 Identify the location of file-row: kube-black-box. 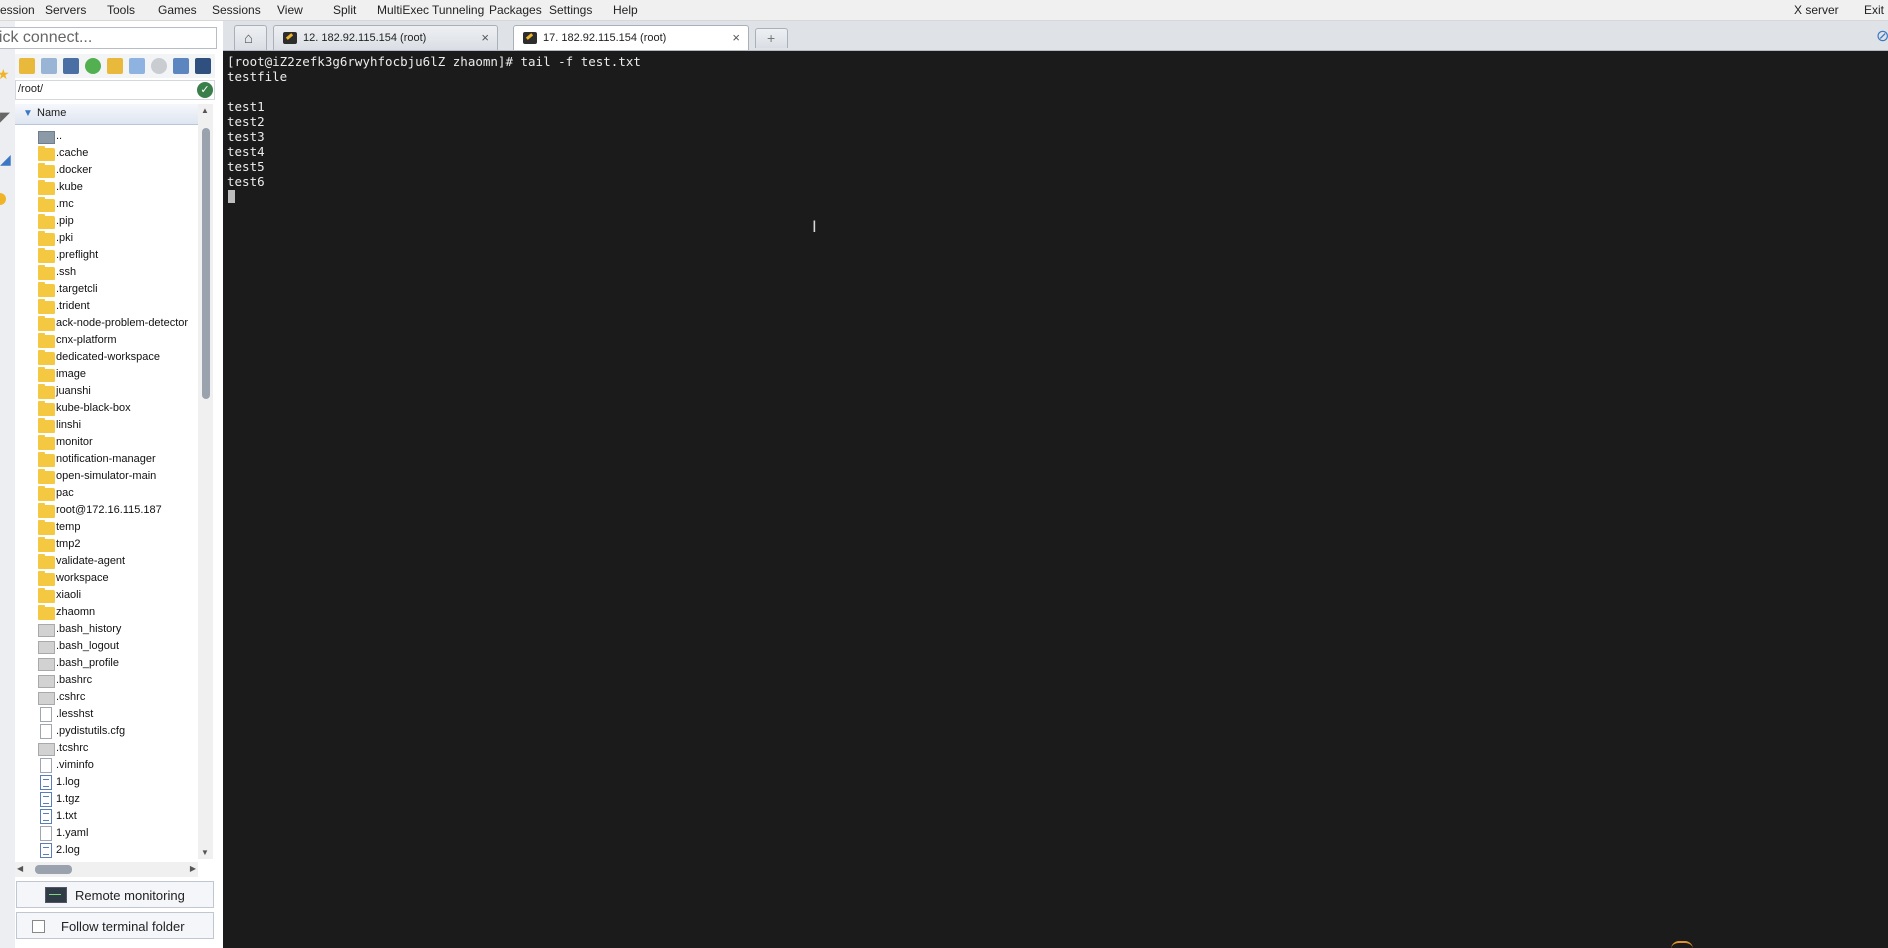
(106, 408).